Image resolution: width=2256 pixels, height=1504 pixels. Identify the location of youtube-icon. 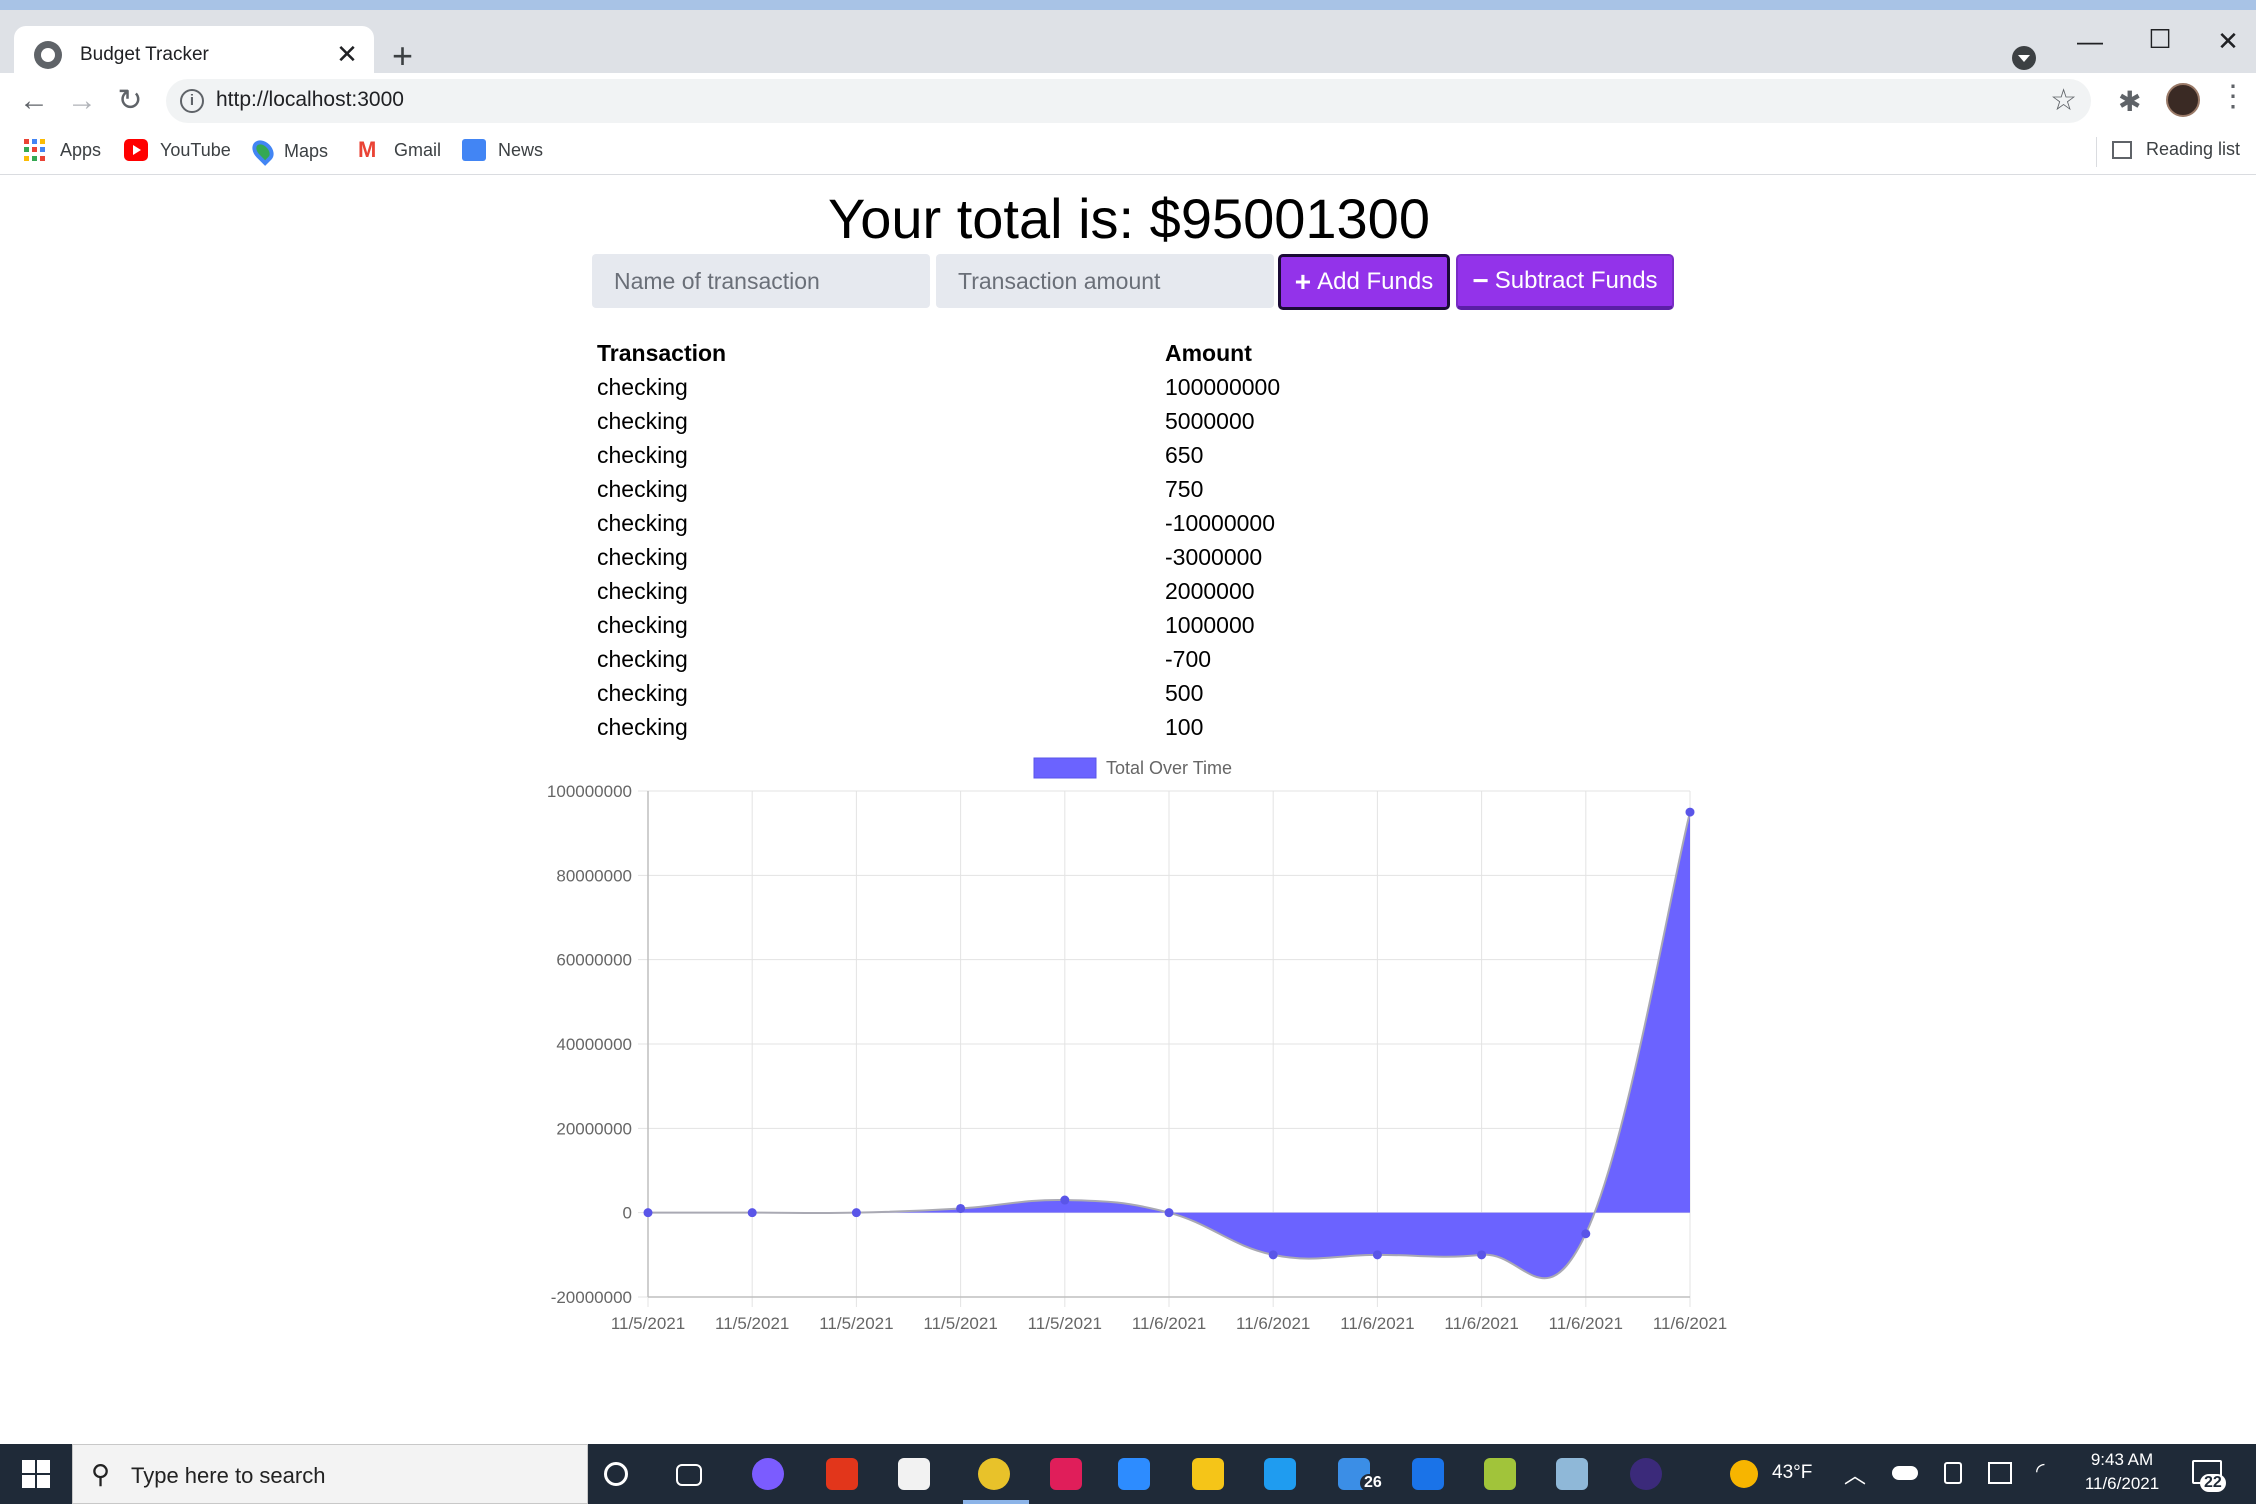
(136, 150).